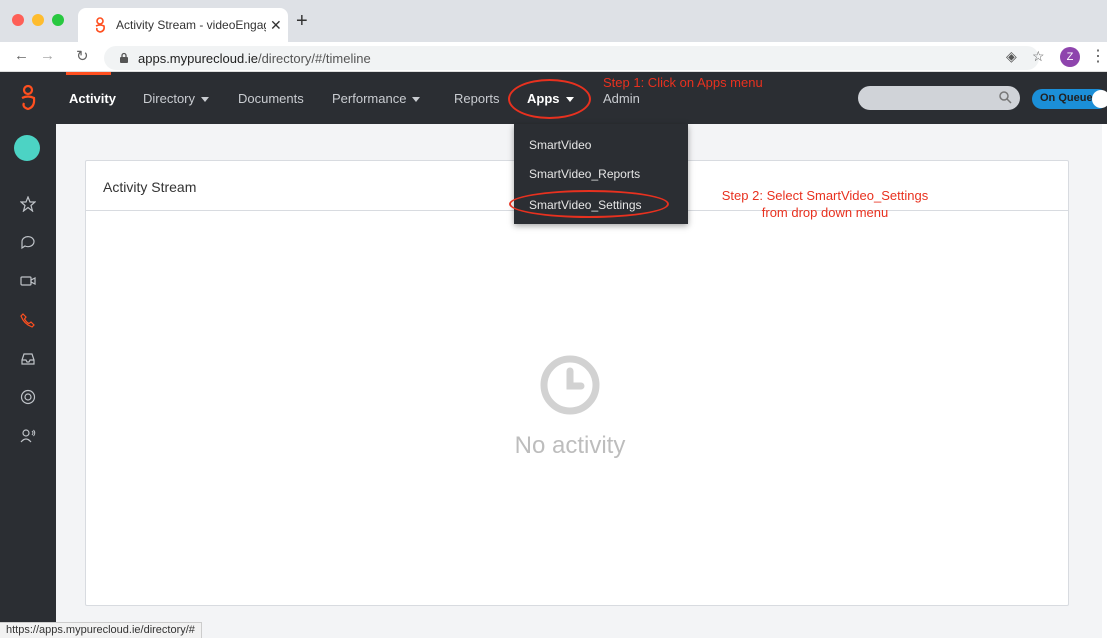 The image size is (1107, 638). Describe the element at coordinates (939, 98) in the screenshot. I see `search-input` at that location.